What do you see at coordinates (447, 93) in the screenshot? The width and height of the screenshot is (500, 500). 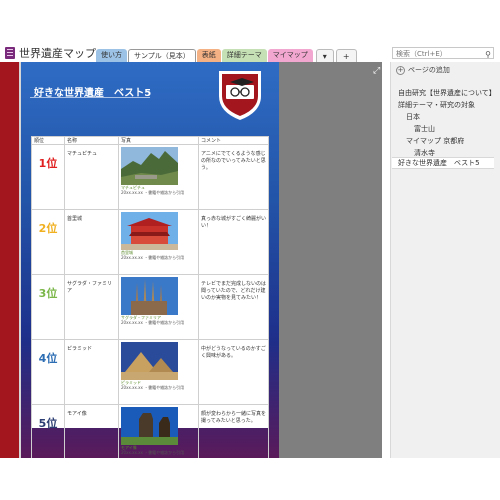 I see `page-item-research: 自由研究【世界遺産について】` at bounding box center [447, 93].